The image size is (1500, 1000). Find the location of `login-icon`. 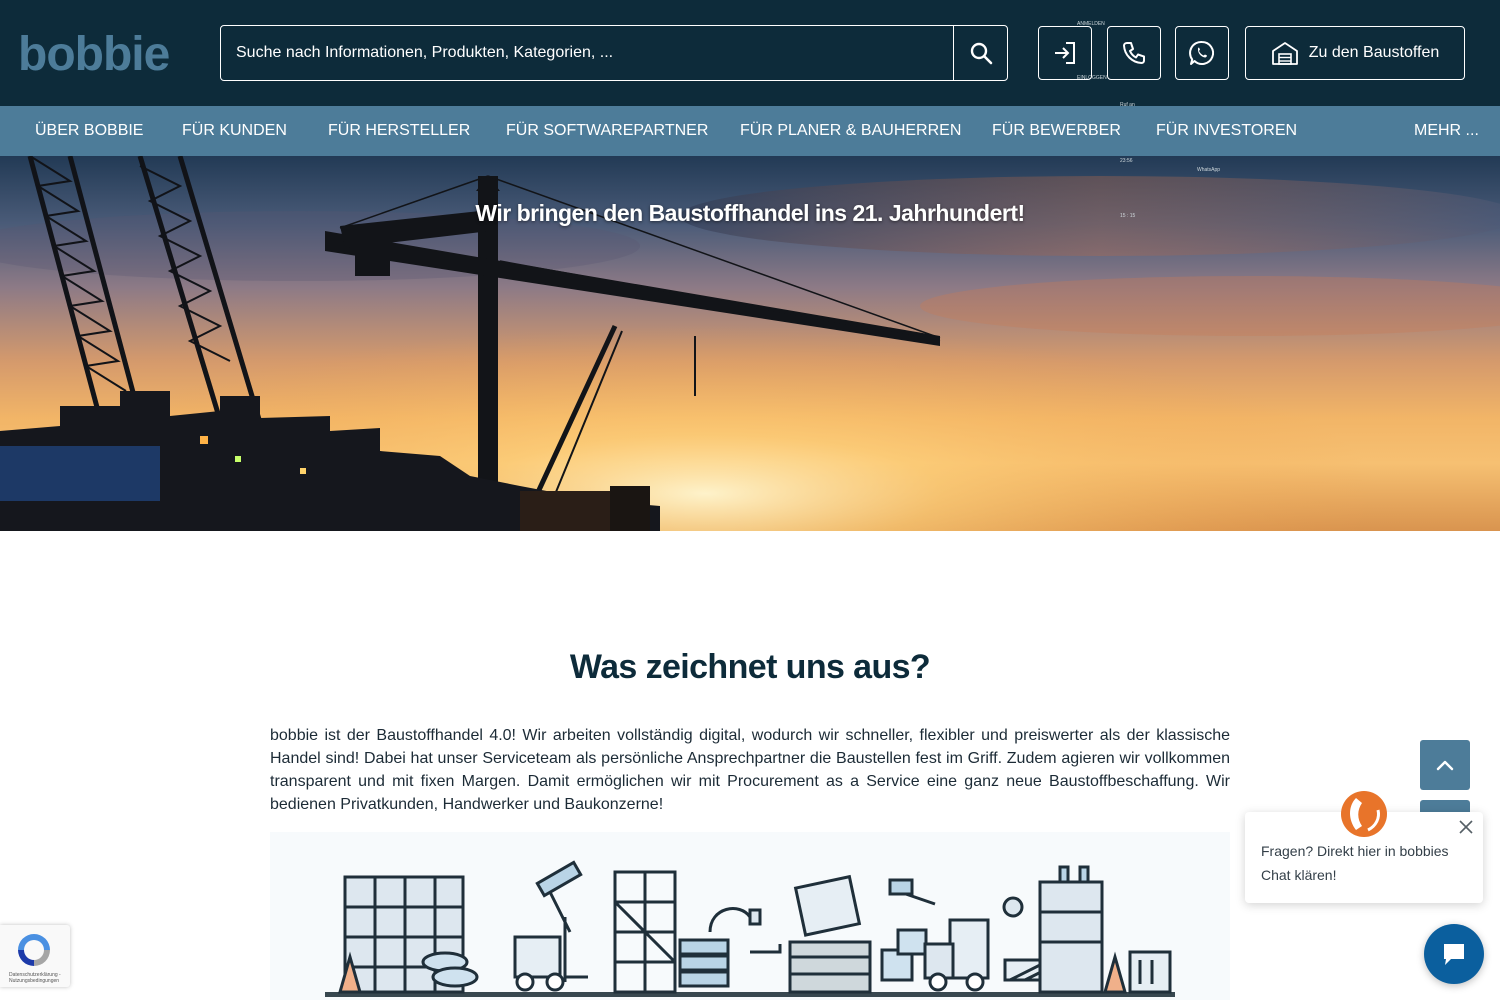

login-icon is located at coordinates (1065, 53).